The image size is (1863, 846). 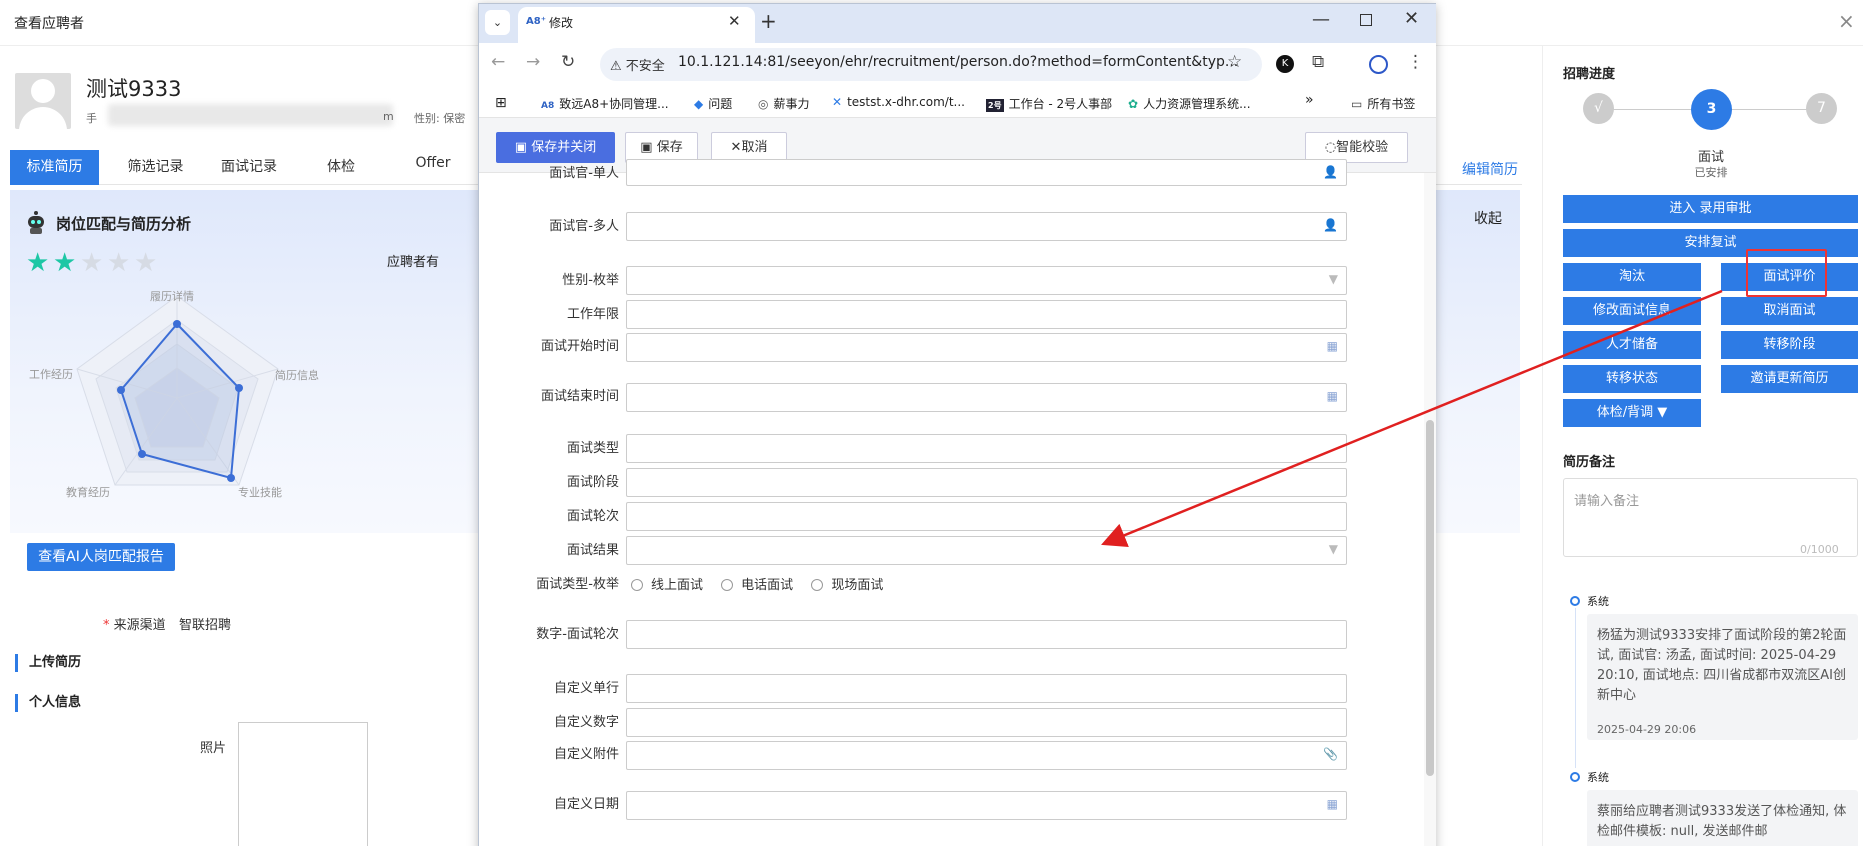 I want to click on radio-online: 线上面试, so click(x=667, y=585).